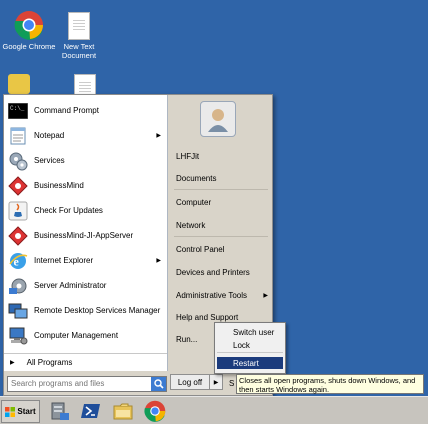  I want to click on start-button: Start, so click(20, 411).